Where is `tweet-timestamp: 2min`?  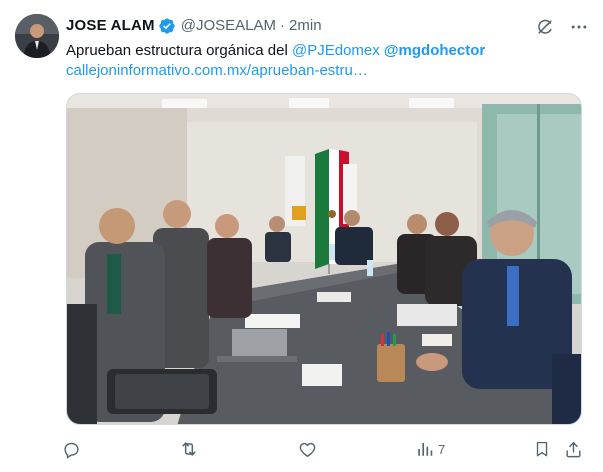
tweet-timestamp: 2min is located at coordinates (305, 26).